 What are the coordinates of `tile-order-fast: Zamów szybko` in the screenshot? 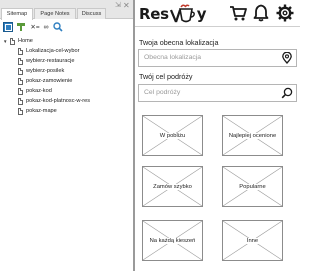 It's located at (172, 186).